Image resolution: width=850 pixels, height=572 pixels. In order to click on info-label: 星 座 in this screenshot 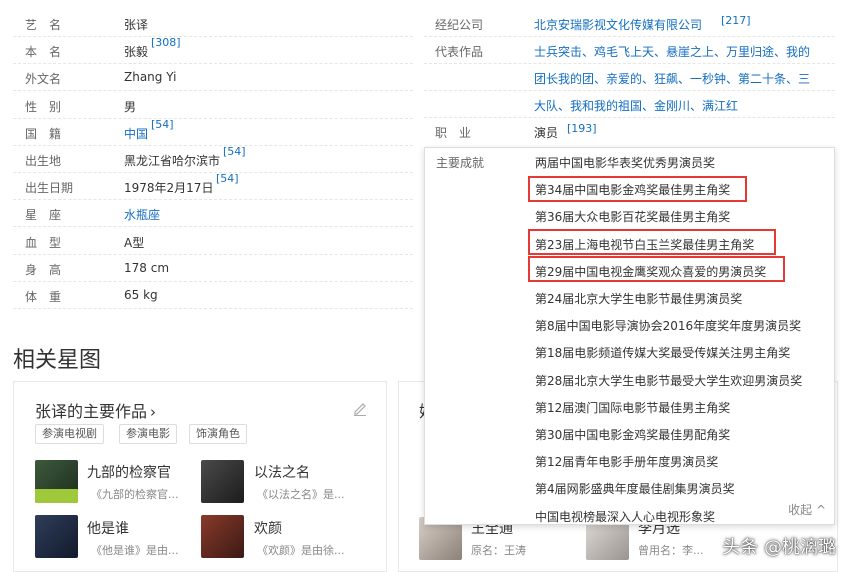, I will do `click(43, 215)`.